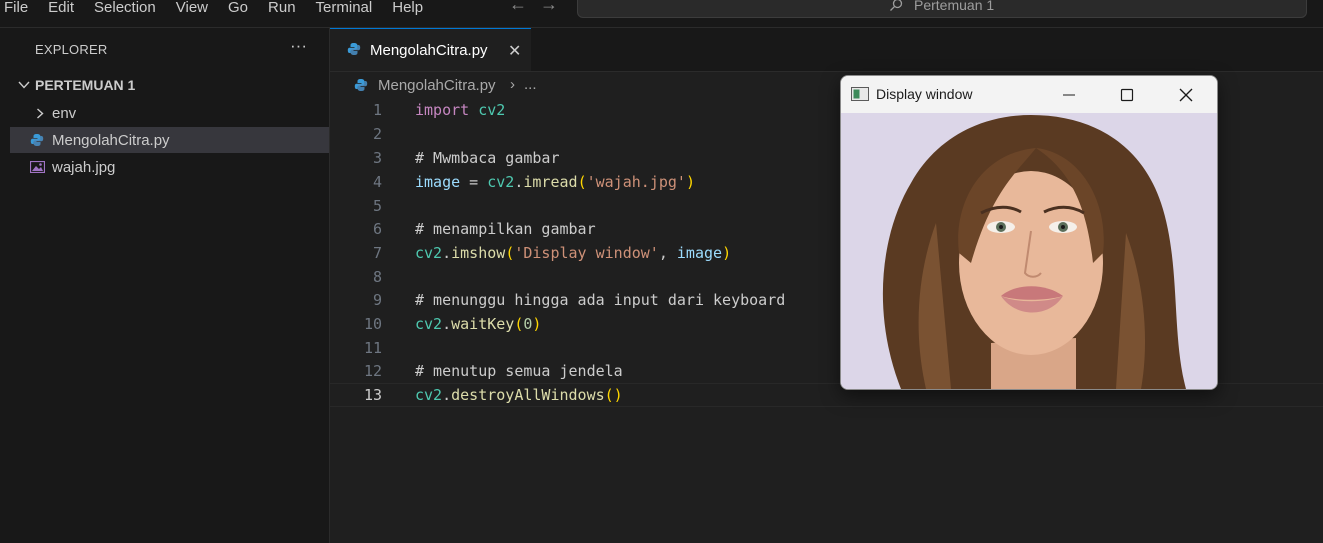 Image resolution: width=1323 pixels, height=543 pixels. Describe the element at coordinates (377, 300) in the screenshot. I see `line-number: 9` at that location.